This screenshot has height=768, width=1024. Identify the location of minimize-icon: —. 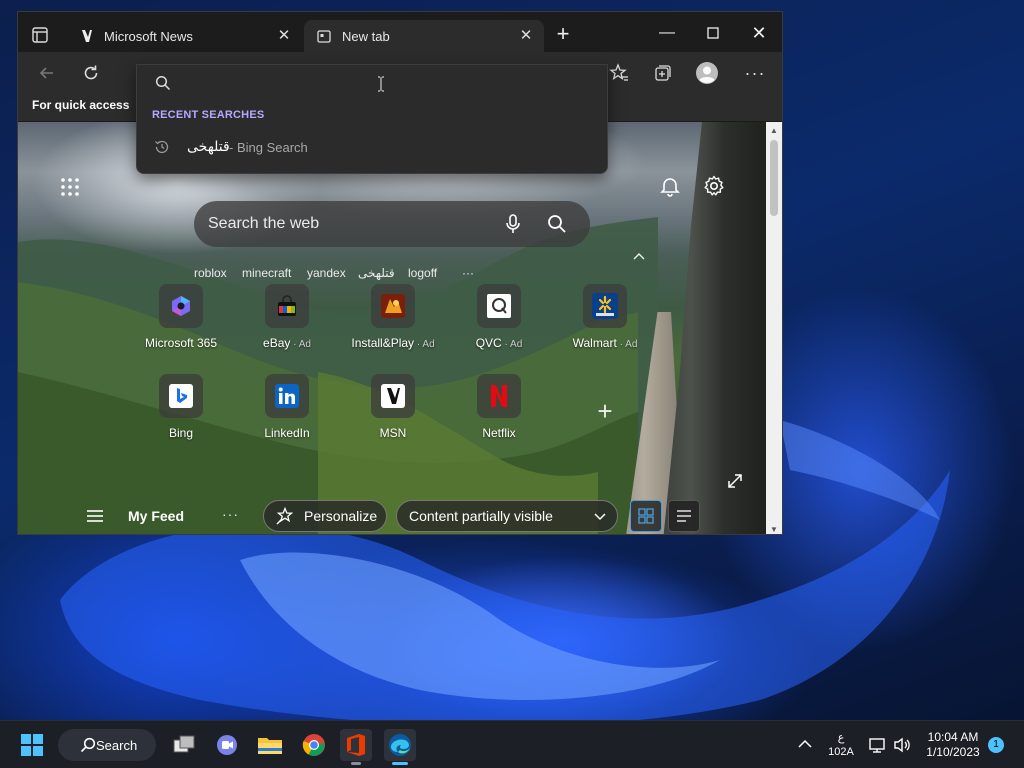
(667, 33).